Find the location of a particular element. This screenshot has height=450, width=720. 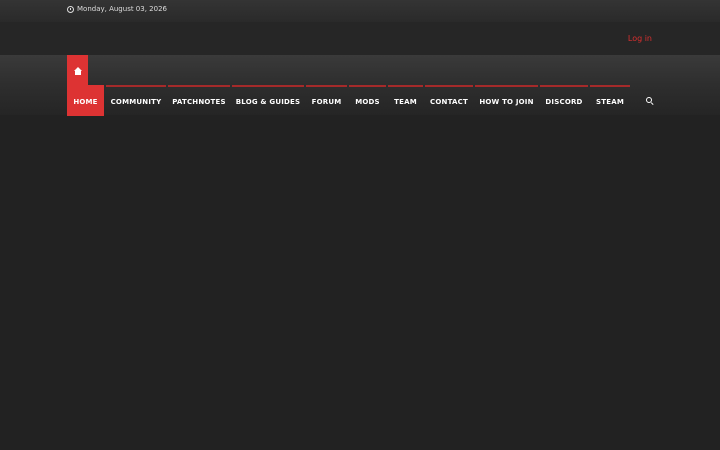

top-bar: Monday, August 03, 2026 is located at coordinates (360, 11).